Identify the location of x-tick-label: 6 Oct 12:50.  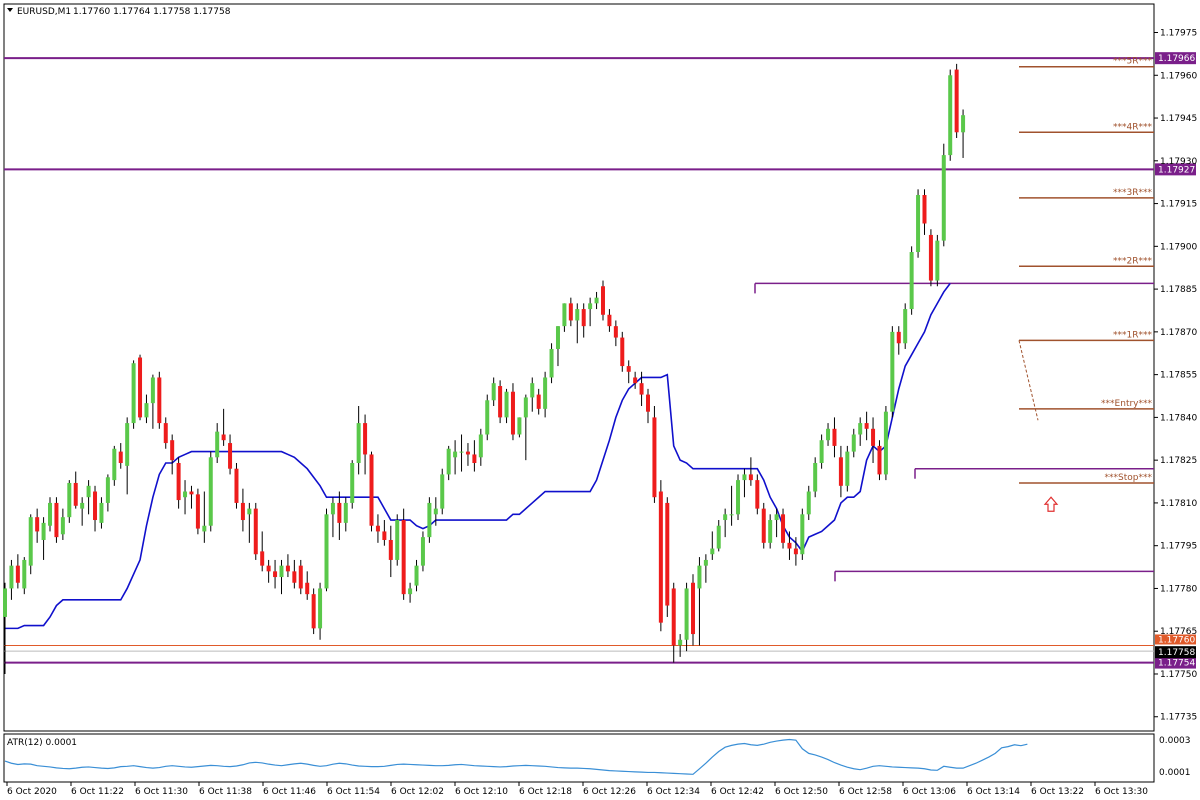
(801, 792).